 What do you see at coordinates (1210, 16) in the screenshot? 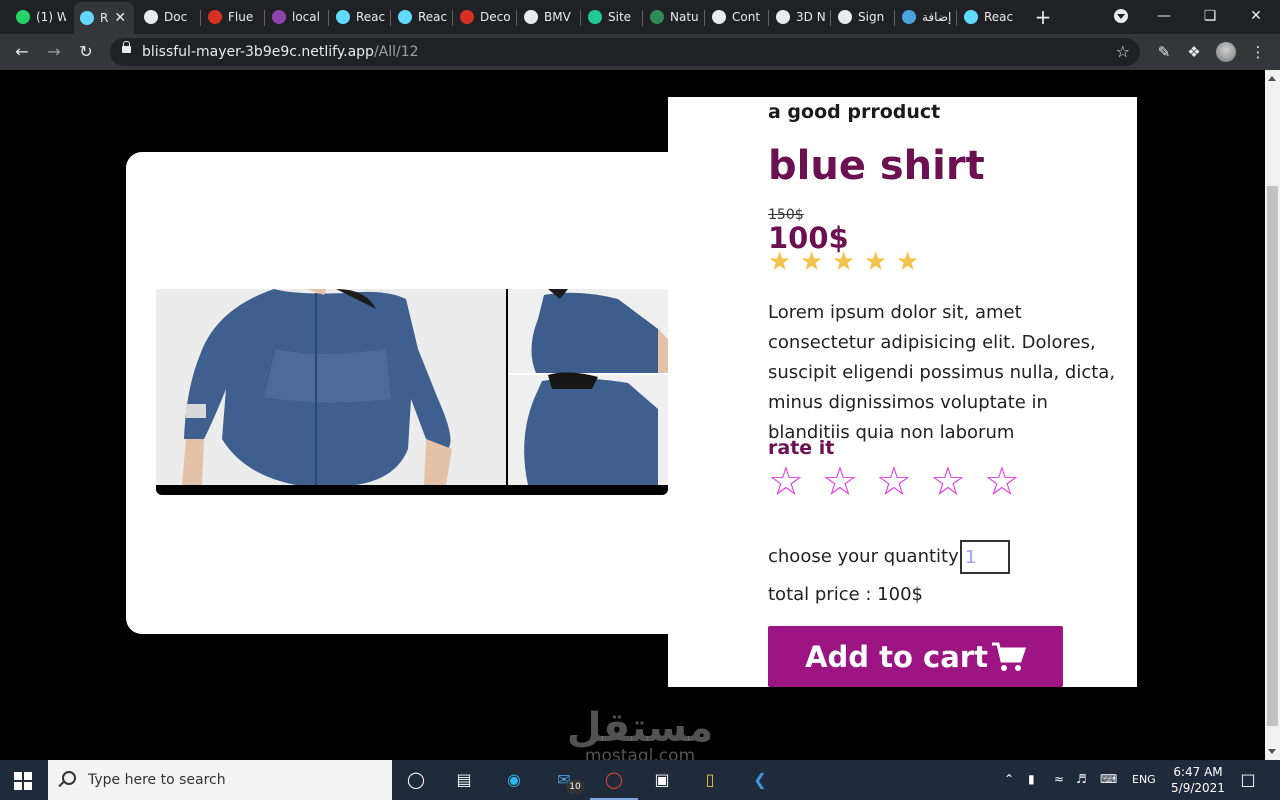
I see `restore-icon: ❏` at bounding box center [1210, 16].